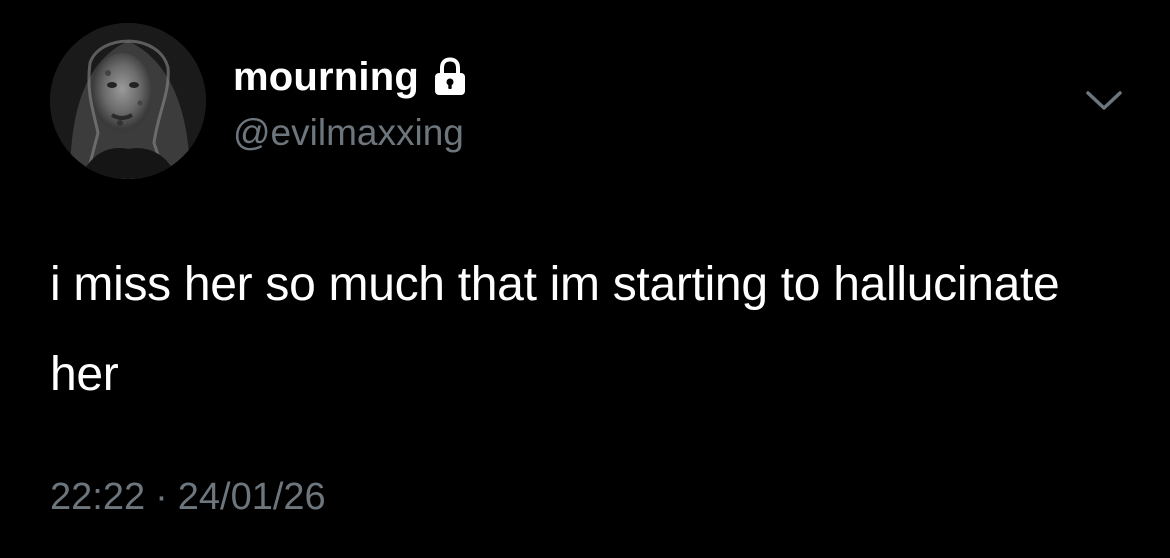 Image resolution: width=1170 pixels, height=558 pixels. Describe the element at coordinates (1104, 101) in the screenshot. I see `chevron-down-icon` at that location.